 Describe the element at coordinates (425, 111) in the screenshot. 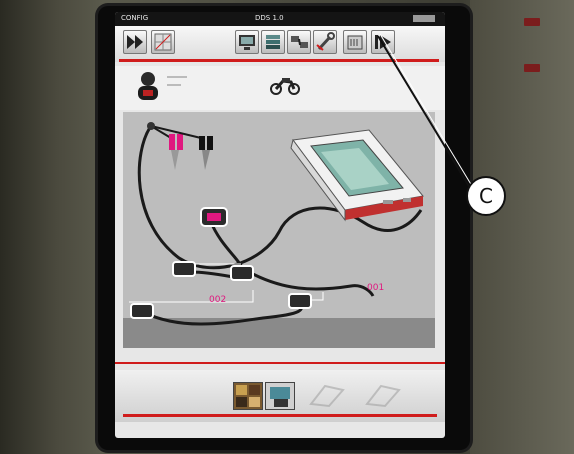

I see `callout-leader-line` at that location.